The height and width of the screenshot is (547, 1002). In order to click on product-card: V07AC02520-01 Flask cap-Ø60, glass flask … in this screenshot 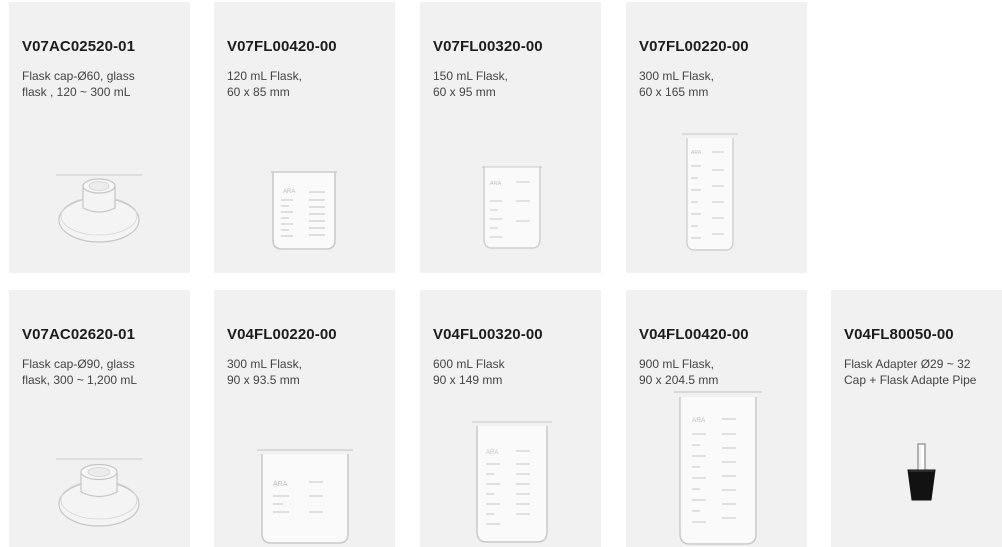, I will do `click(99, 137)`.